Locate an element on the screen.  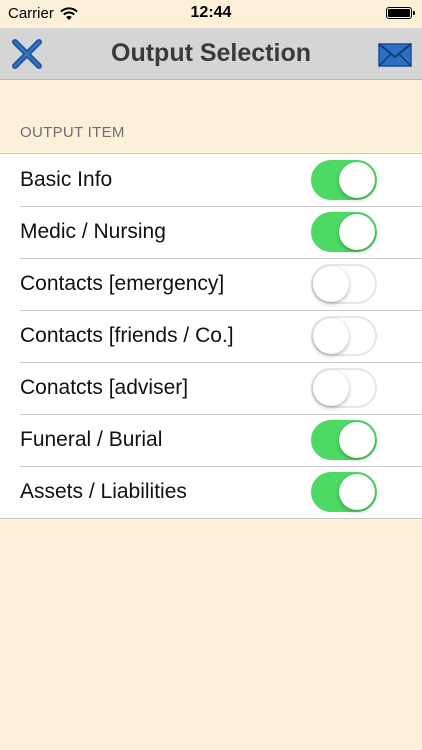
mail-button is located at coordinates (395, 55).